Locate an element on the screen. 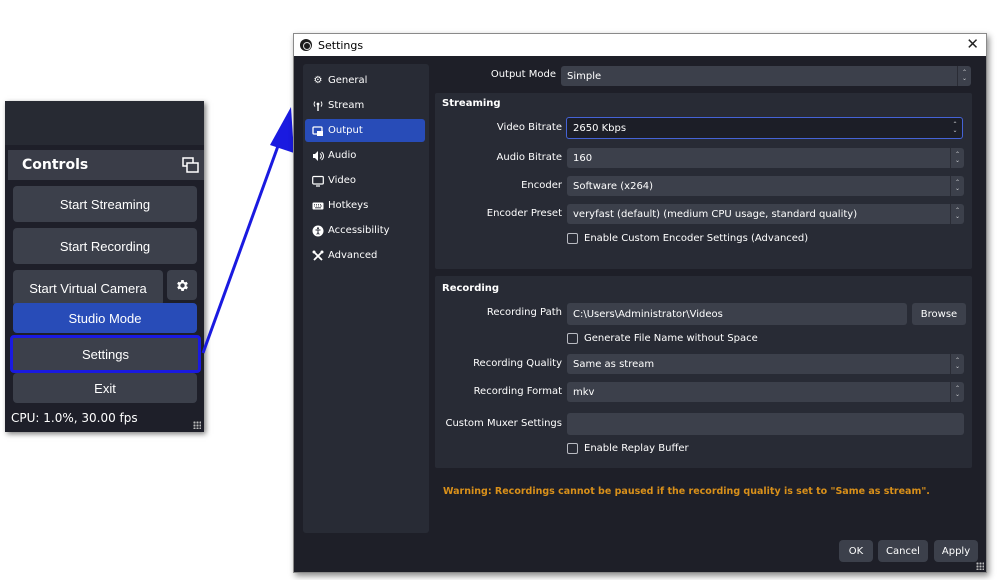 The width and height of the screenshot is (1000, 580). recording-quality-label: Recording Quality is located at coordinates (517, 363).